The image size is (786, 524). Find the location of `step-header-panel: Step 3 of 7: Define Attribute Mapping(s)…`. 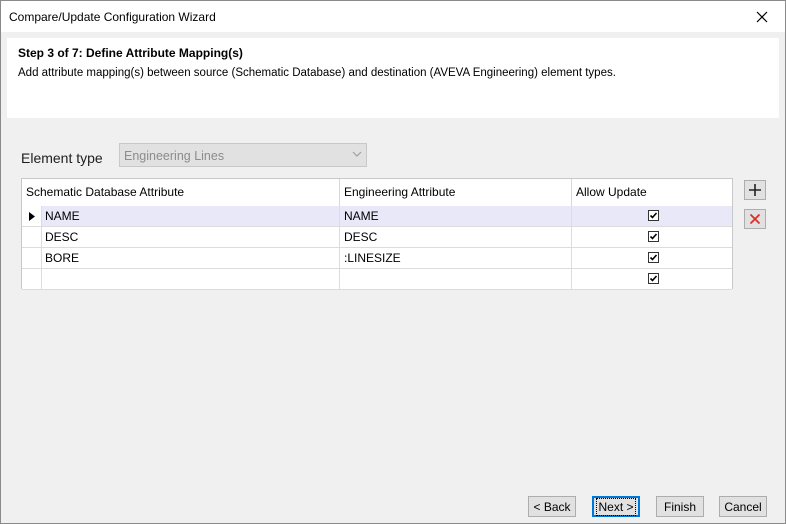

step-header-panel: Step 3 of 7: Define Attribute Mapping(s)… is located at coordinates (393, 78).